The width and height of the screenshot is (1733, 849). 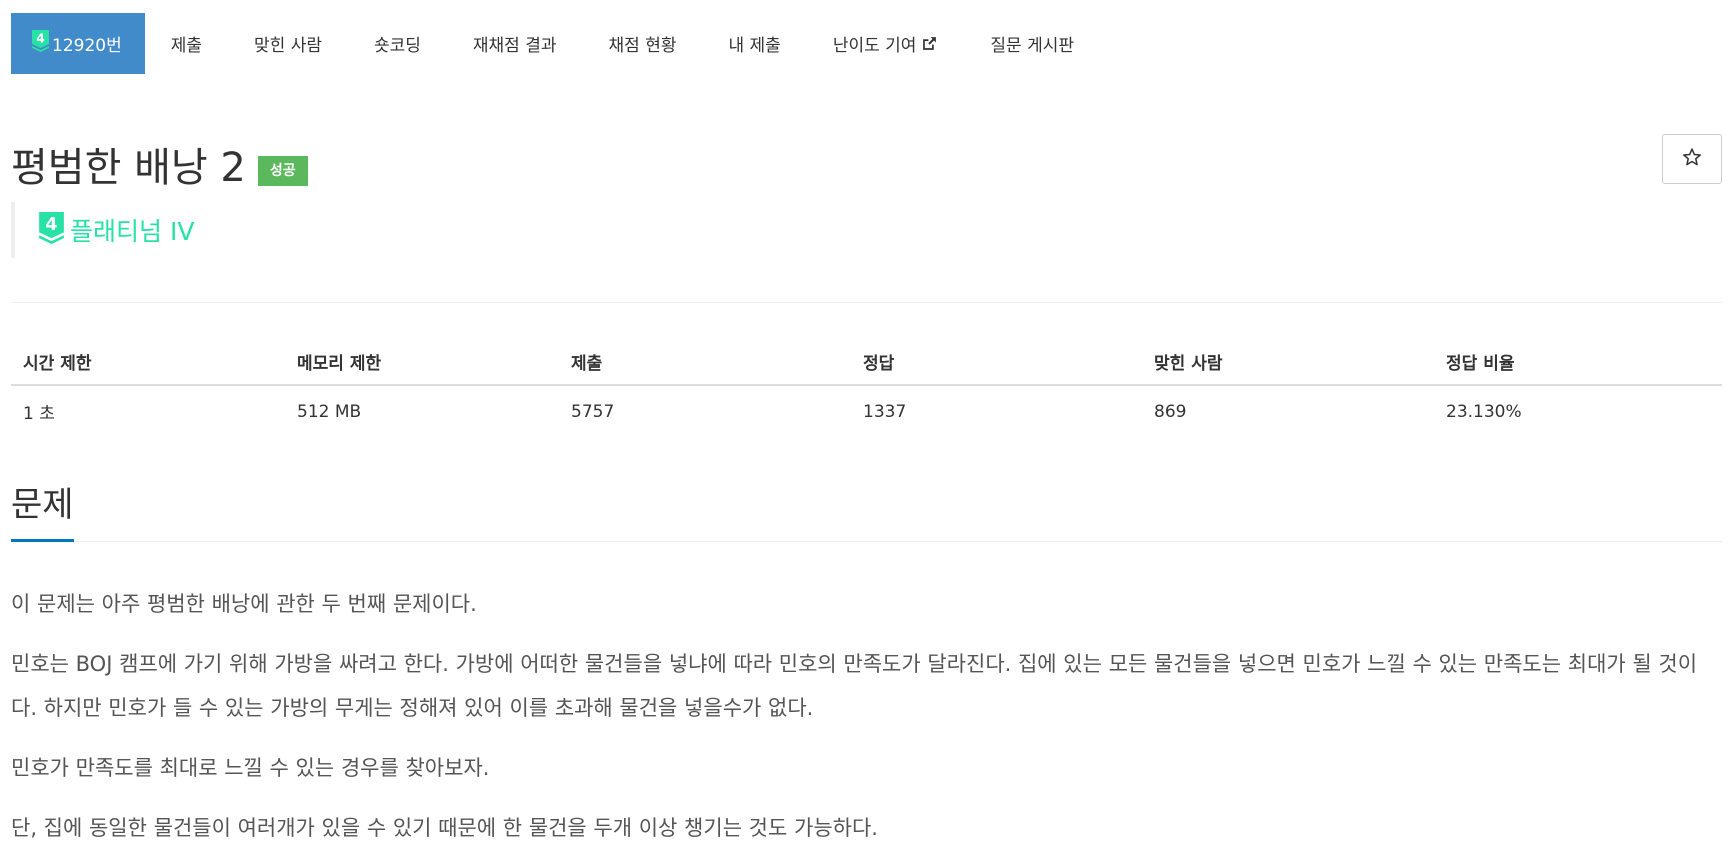 I want to click on tab-difficulty-contribution: 난이도 기여, so click(x=886, y=43).